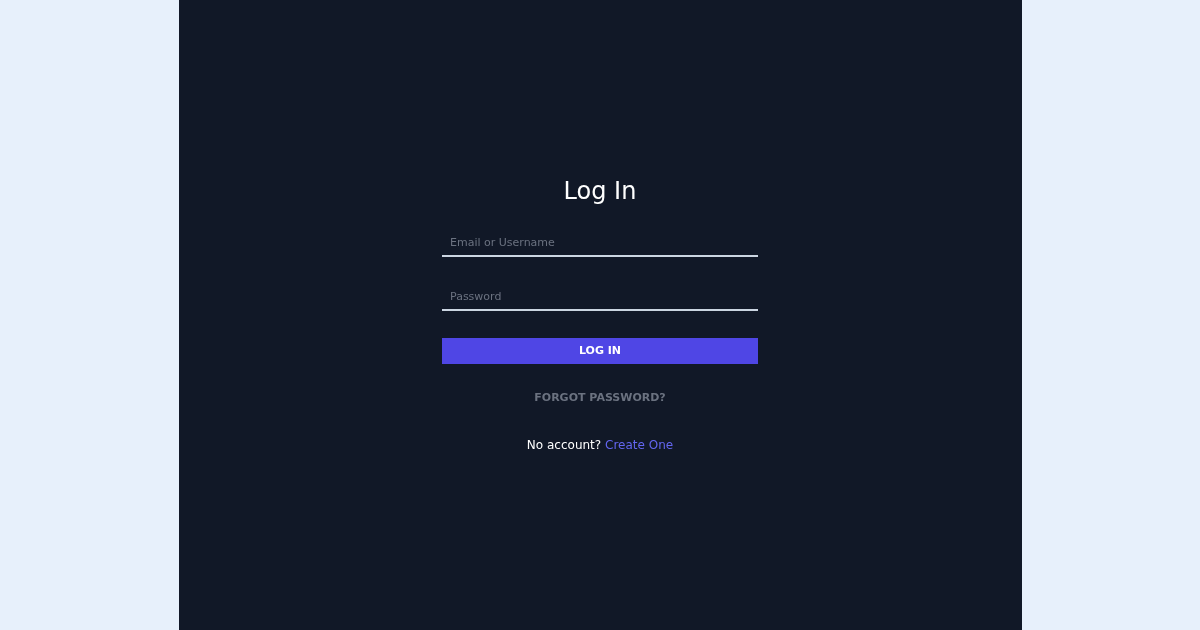  Describe the element at coordinates (600, 191) in the screenshot. I see `page-title: Log In` at that location.